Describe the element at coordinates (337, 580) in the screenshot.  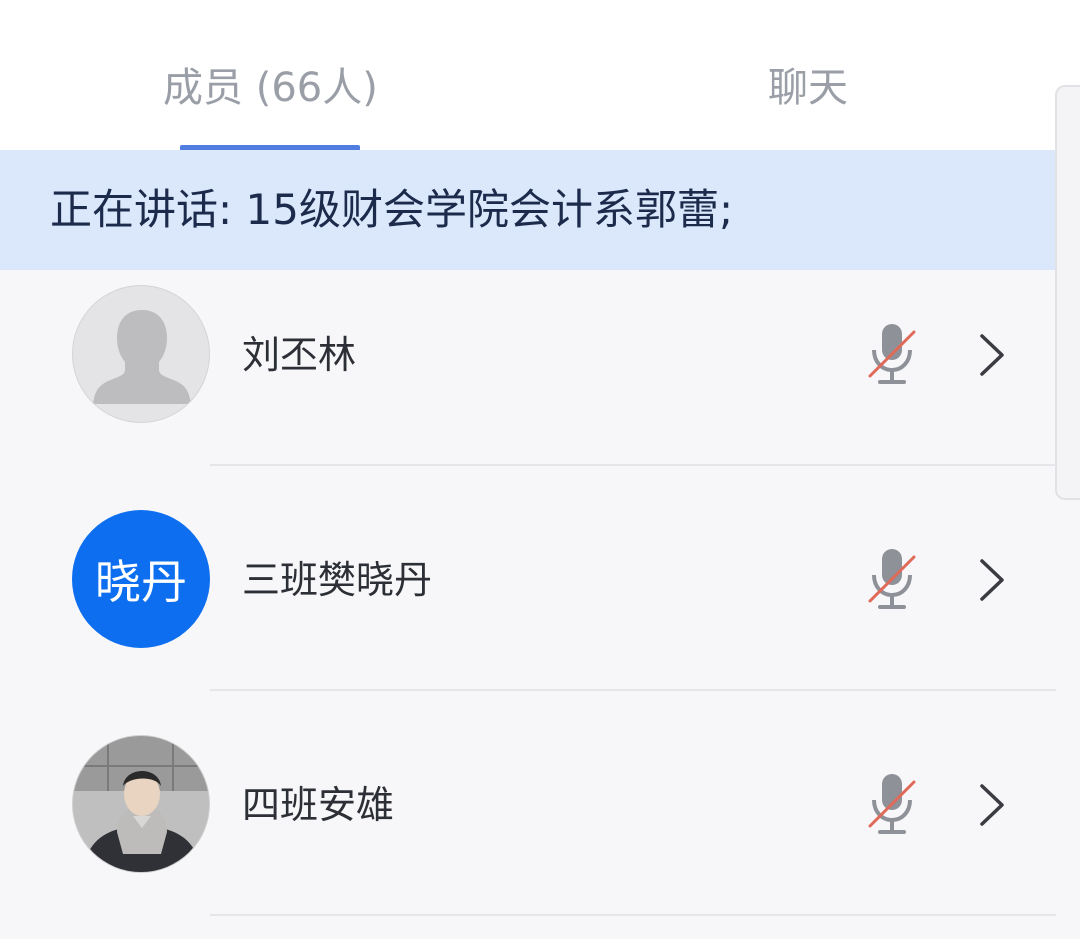
I see `member-name: 三班樊晓丹` at that location.